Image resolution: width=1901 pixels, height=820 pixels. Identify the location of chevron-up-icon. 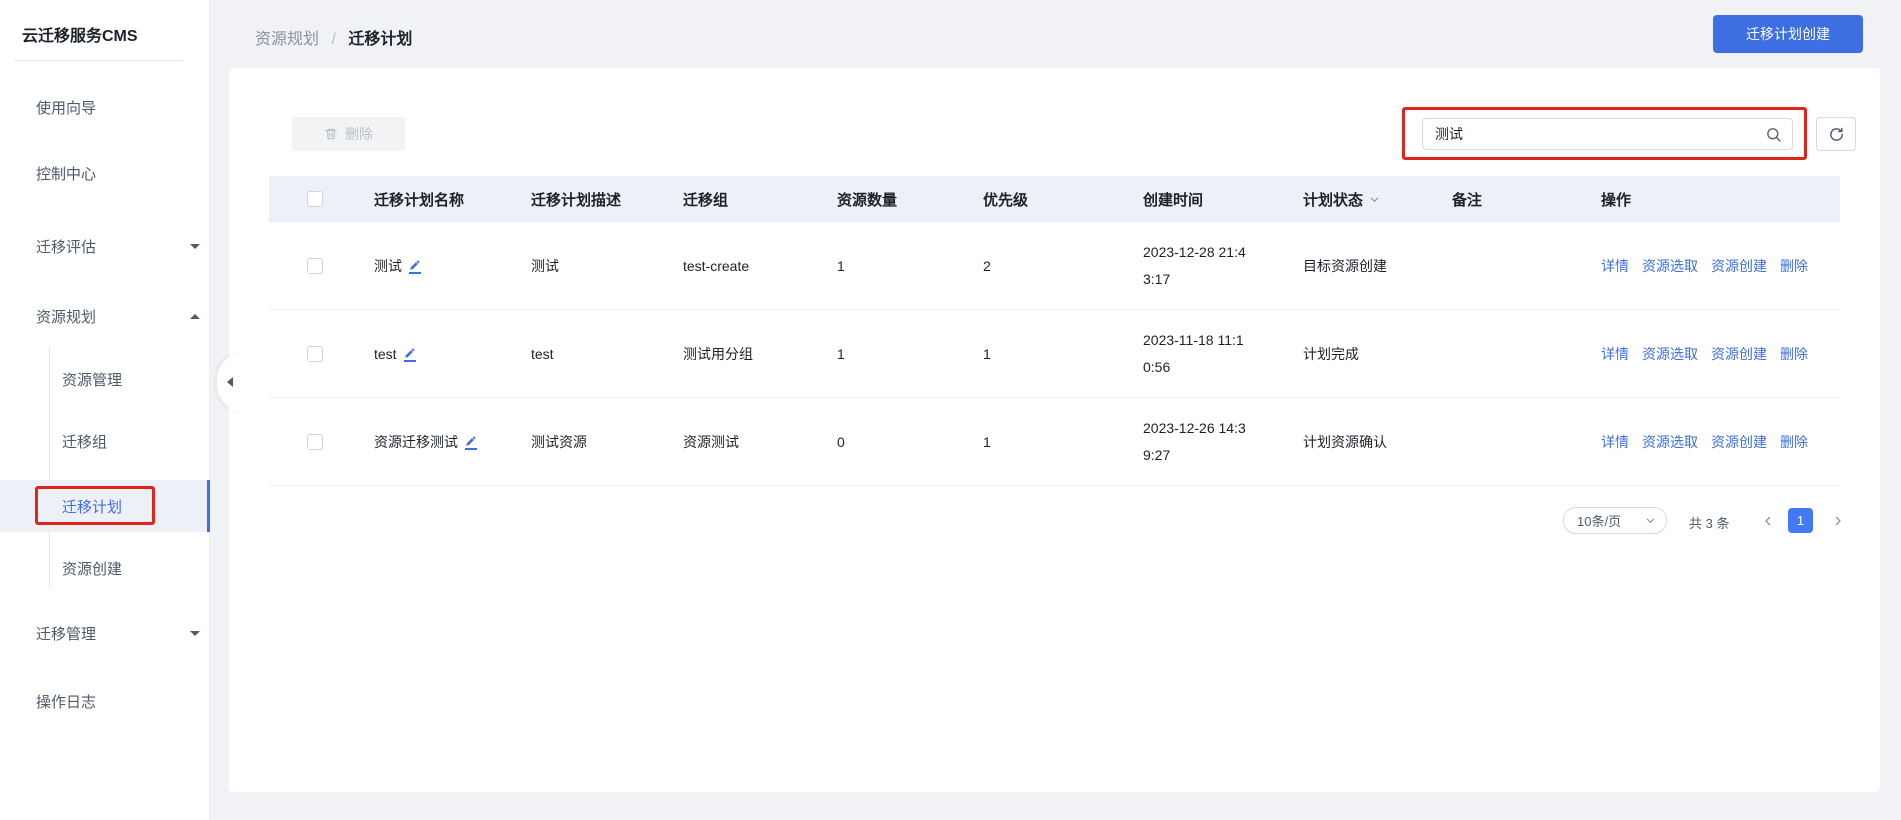
(195, 316).